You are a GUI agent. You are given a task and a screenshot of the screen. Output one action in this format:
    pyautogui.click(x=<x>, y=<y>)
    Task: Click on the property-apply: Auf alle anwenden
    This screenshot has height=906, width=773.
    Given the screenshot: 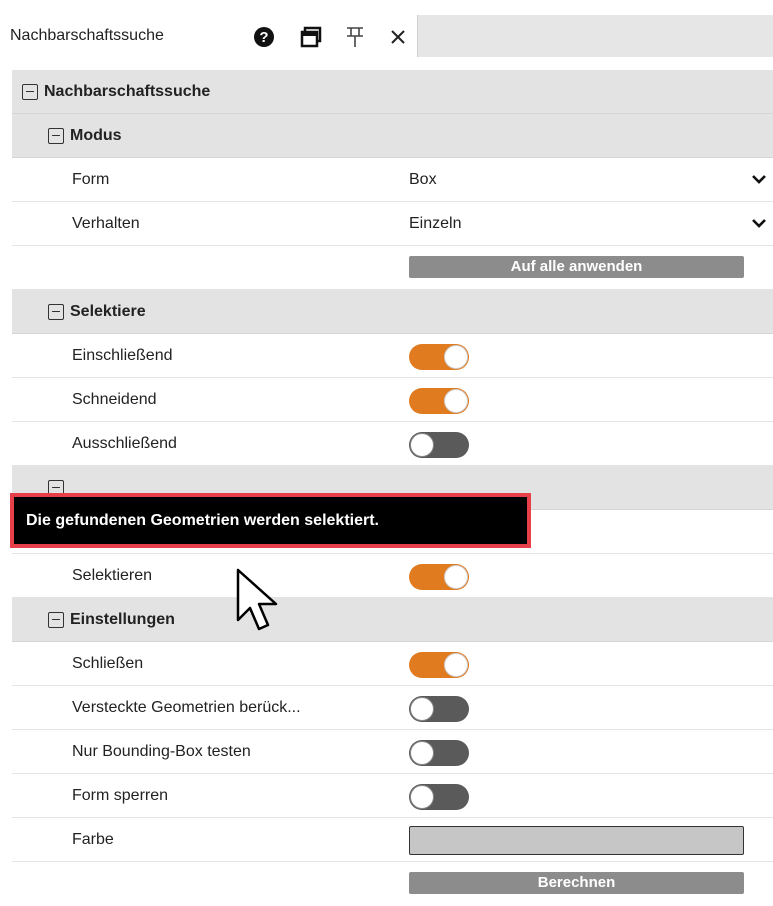 What is the action you would take?
    pyautogui.click(x=392, y=268)
    